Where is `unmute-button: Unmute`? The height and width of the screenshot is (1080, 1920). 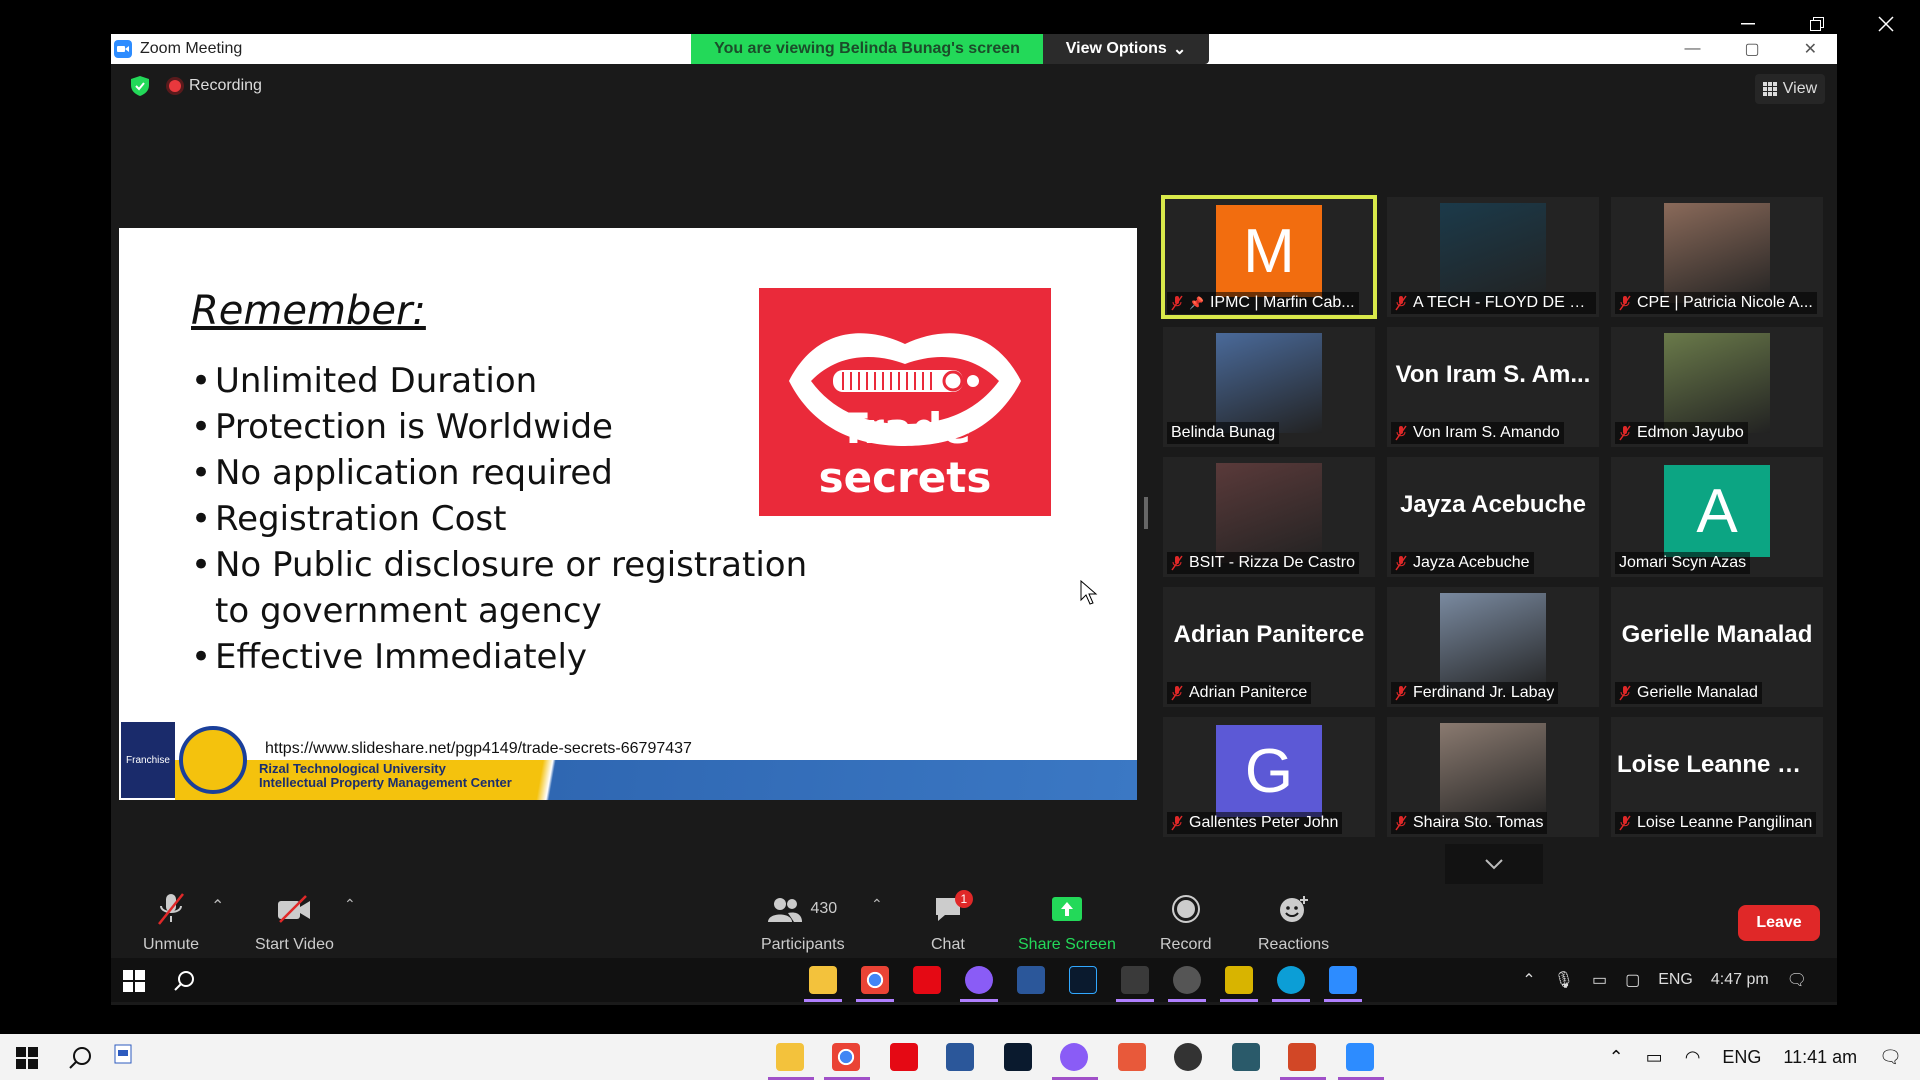
unmute-button: Unmute is located at coordinates (171, 921).